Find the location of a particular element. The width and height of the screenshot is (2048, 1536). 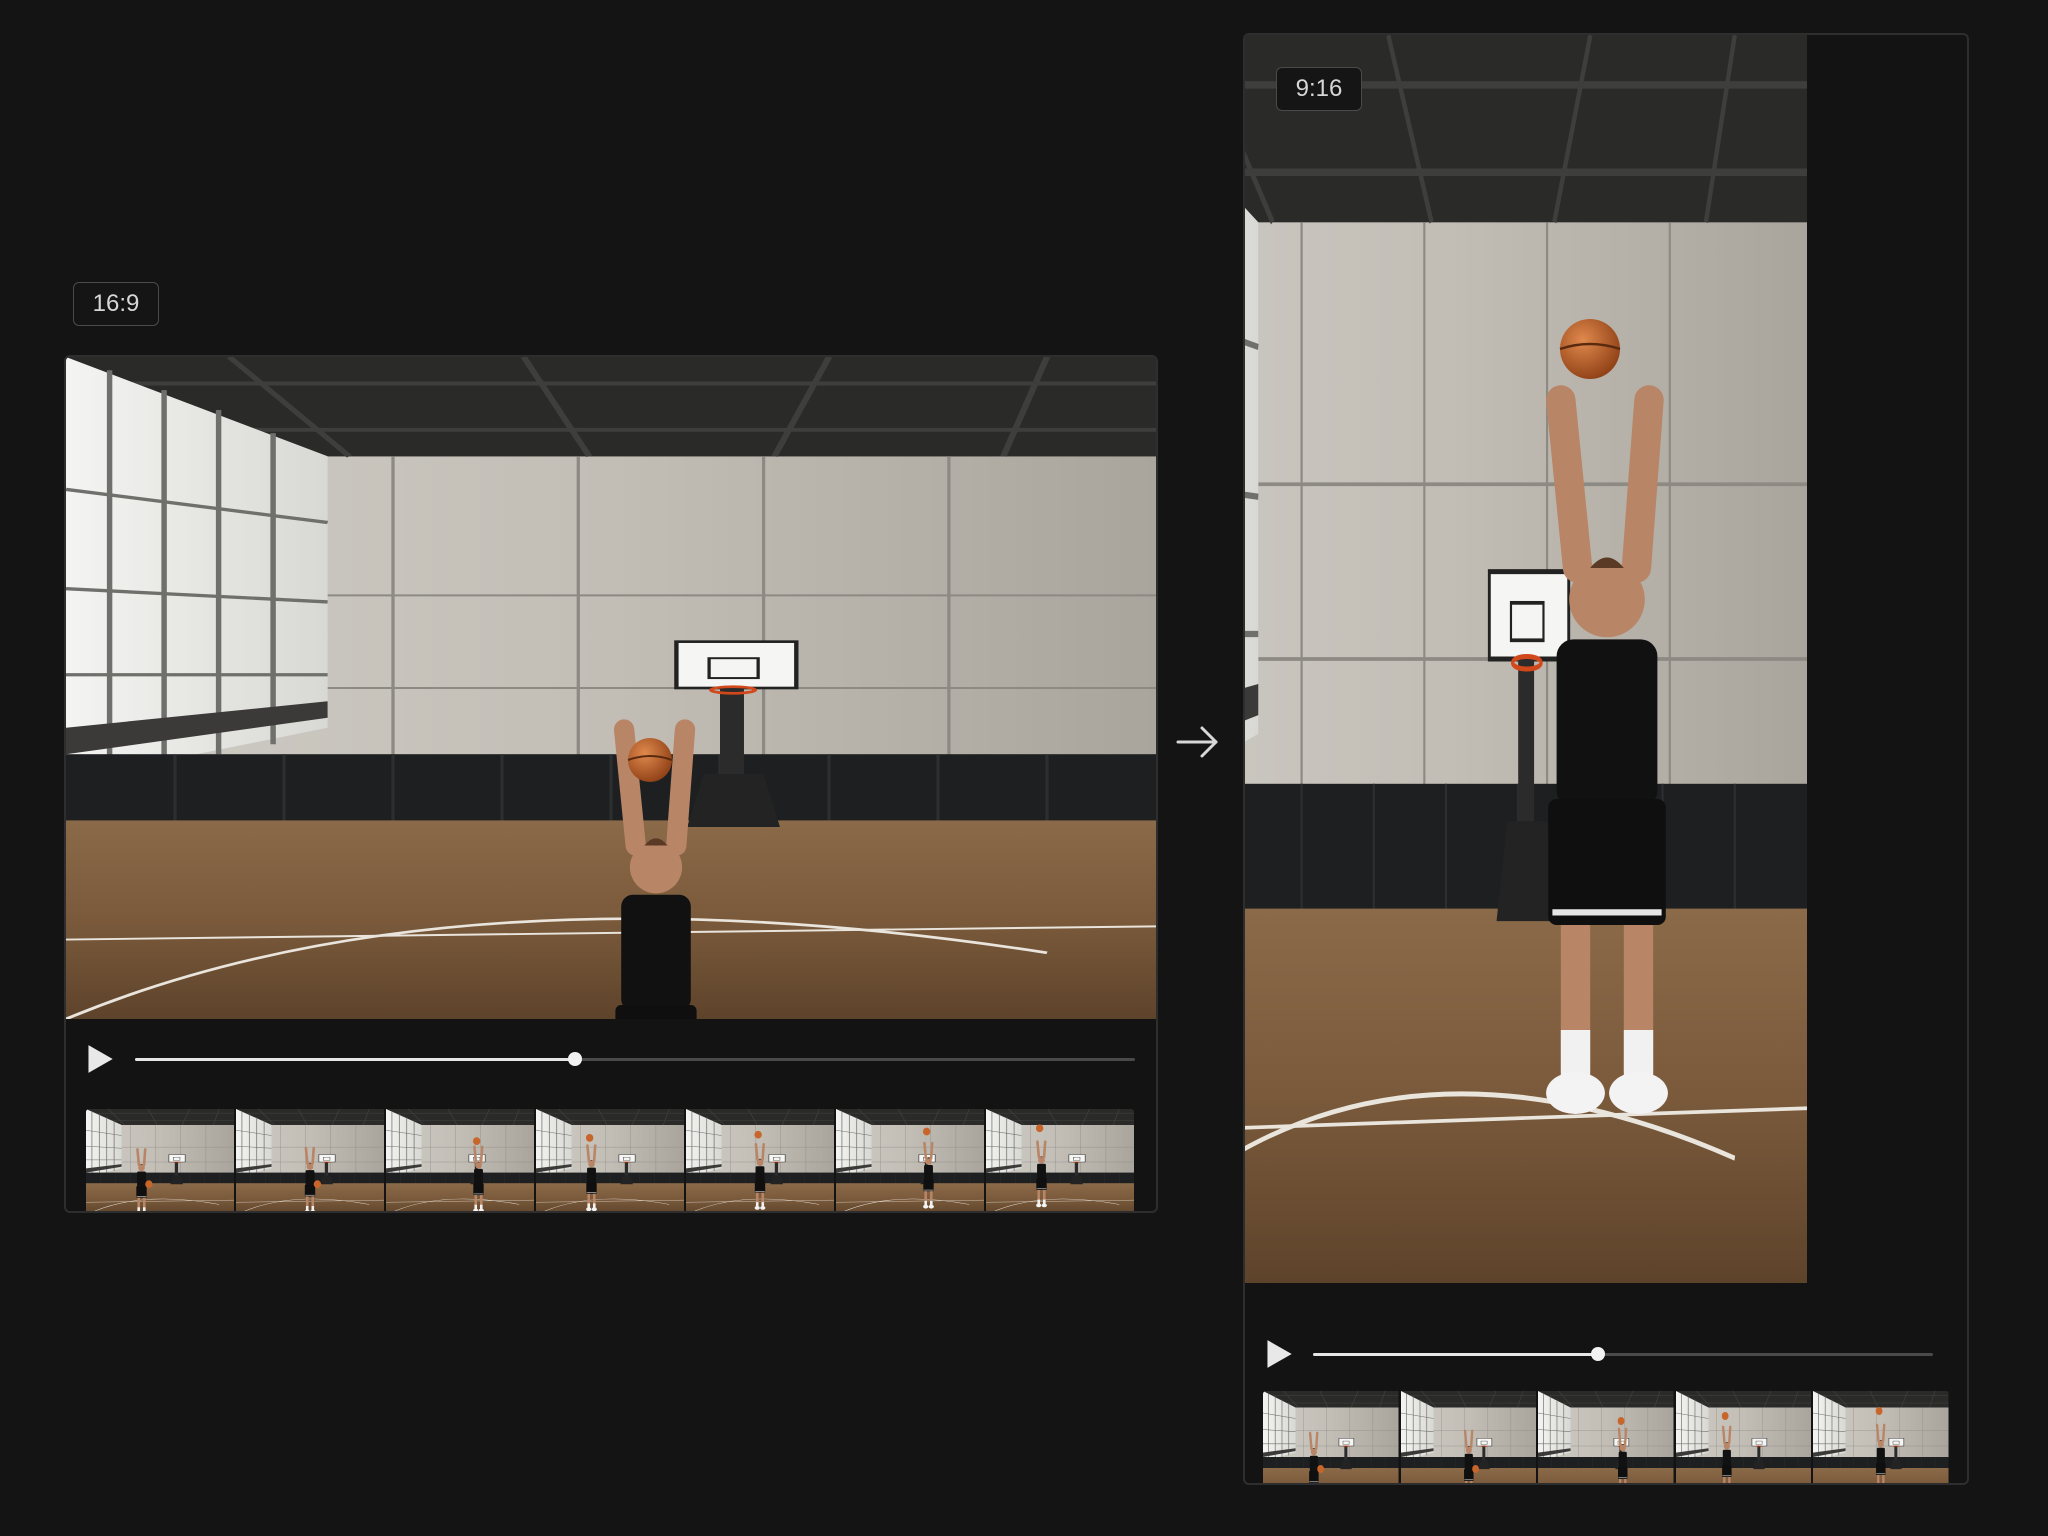

thumbnail-strip-portrait is located at coordinates (1606, 1437).